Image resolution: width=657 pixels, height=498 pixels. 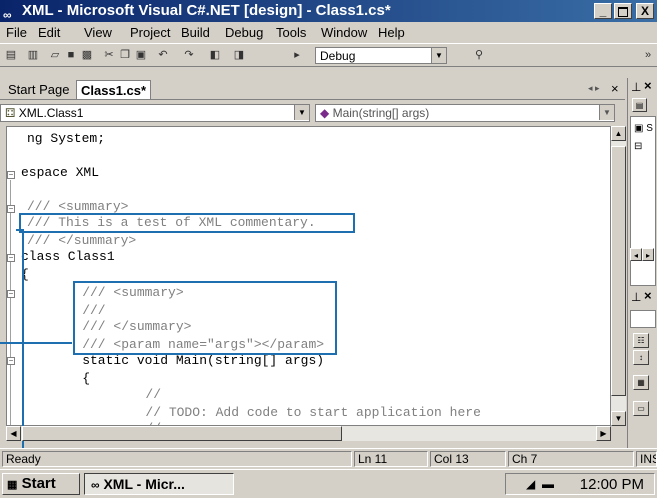 I want to click on scroll-right-icon: ▸, so click(x=648, y=254).